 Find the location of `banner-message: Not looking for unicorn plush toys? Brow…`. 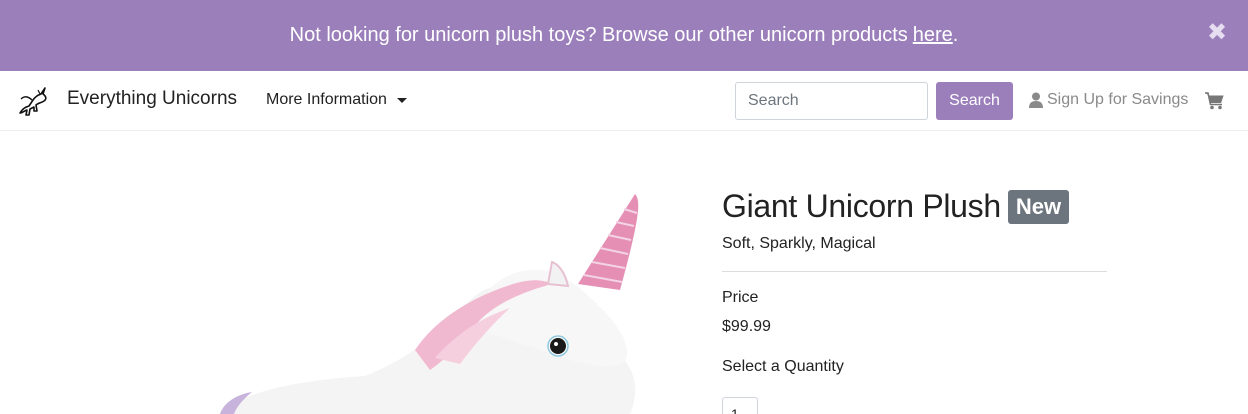

banner-message: Not looking for unicorn plush toys? Brow… is located at coordinates (598, 35).